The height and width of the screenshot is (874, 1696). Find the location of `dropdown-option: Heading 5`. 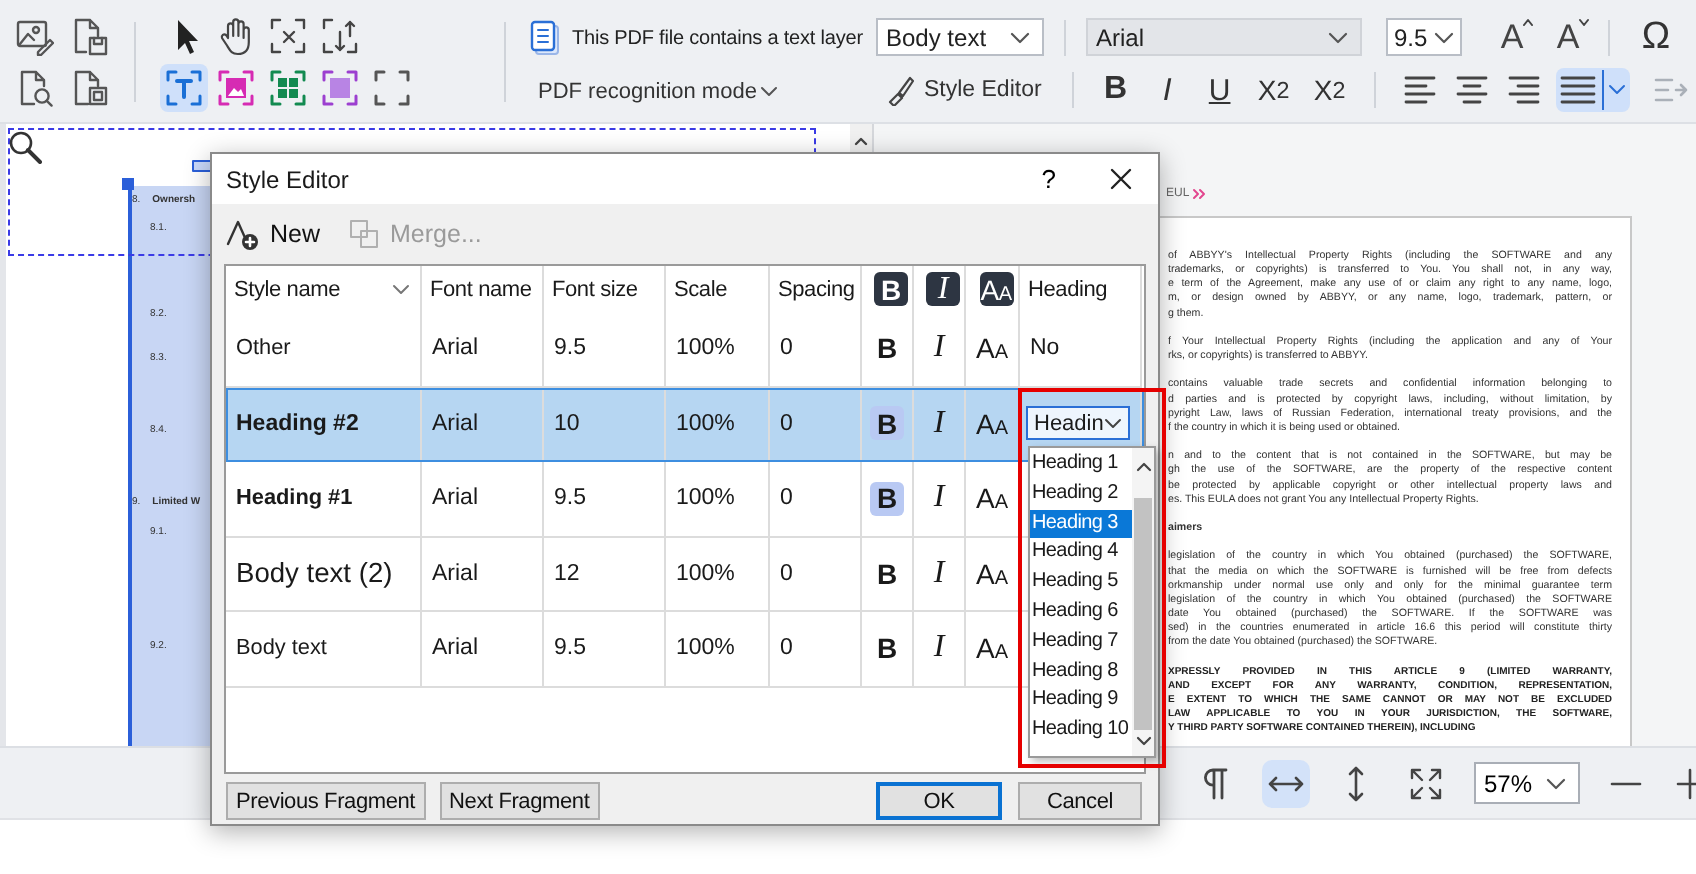

dropdown-option: Heading 5 is located at coordinates (1081, 583).